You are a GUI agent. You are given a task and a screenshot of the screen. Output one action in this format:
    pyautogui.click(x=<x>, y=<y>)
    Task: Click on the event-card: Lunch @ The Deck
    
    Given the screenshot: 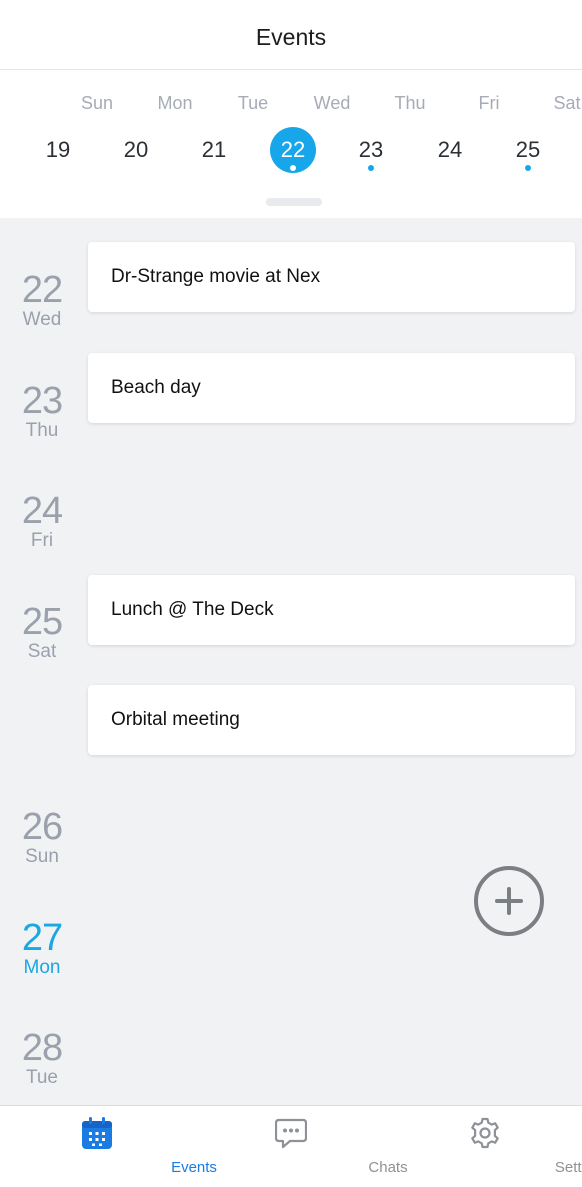 What is the action you would take?
    pyautogui.click(x=331, y=610)
    